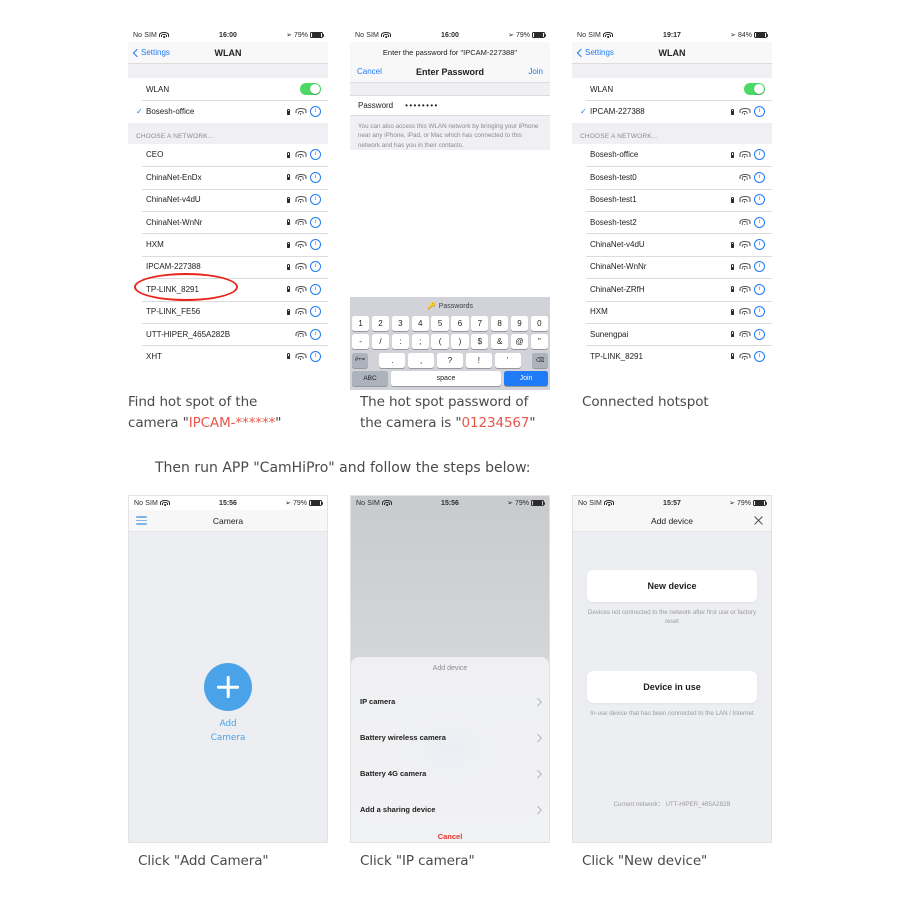 The image size is (900, 900). Describe the element at coordinates (400, 323) in the screenshot. I see `key: 3` at that location.